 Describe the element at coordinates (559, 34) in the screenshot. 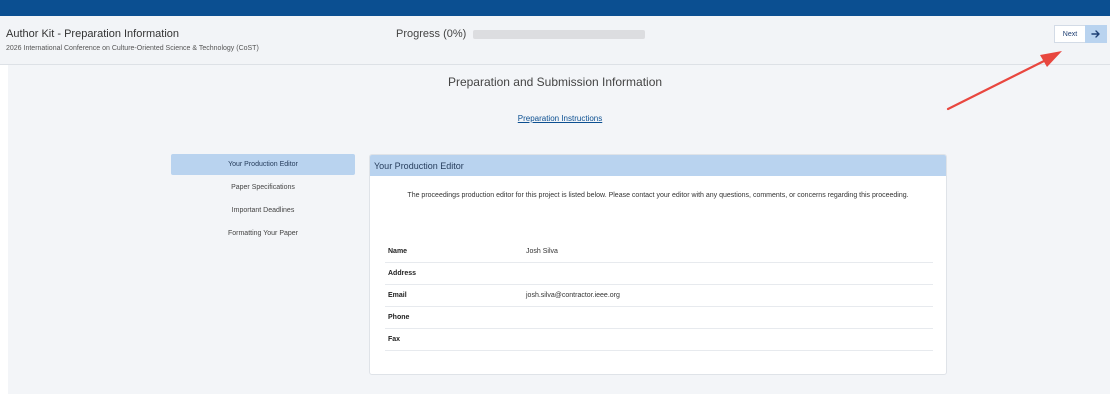

I see `progress-bar` at that location.